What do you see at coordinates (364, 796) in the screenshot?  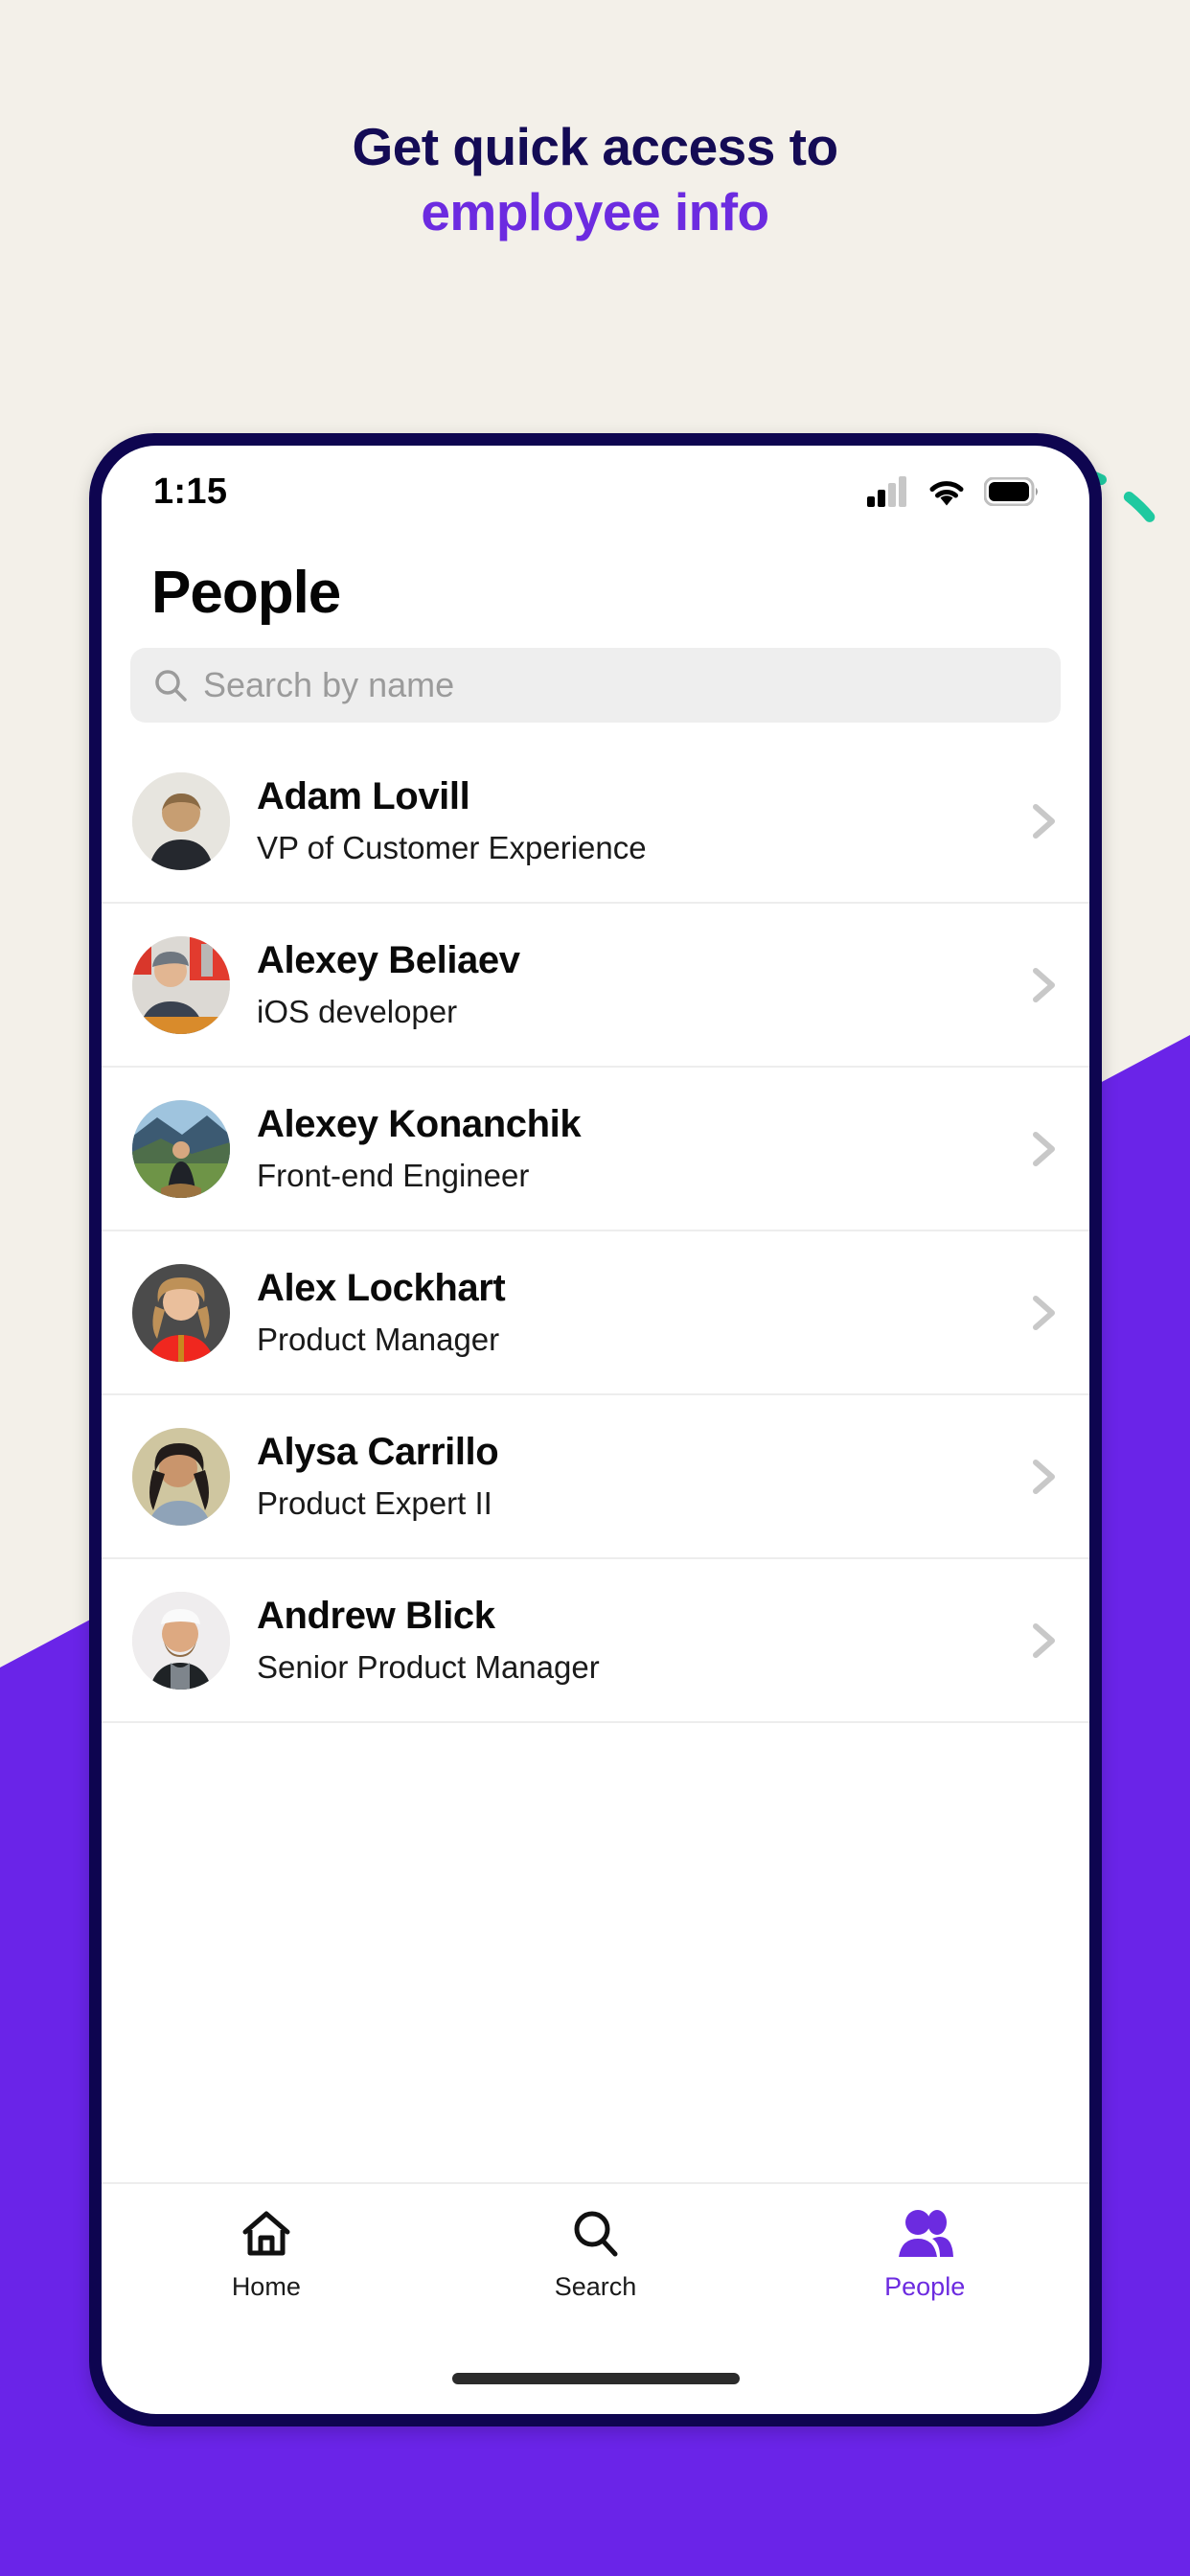 I see `person-name: Adam Lovill` at bounding box center [364, 796].